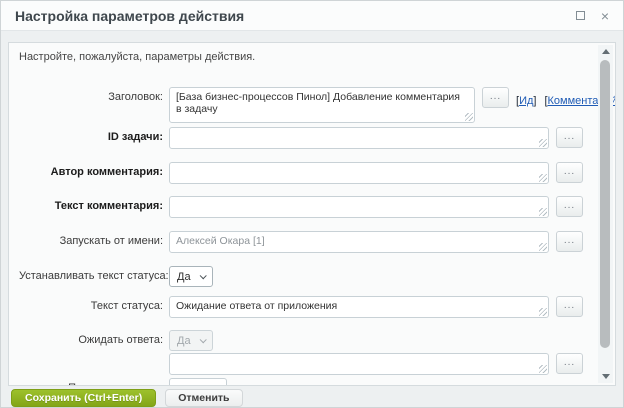  I want to click on vertical-scrollbar, so click(605, 214).